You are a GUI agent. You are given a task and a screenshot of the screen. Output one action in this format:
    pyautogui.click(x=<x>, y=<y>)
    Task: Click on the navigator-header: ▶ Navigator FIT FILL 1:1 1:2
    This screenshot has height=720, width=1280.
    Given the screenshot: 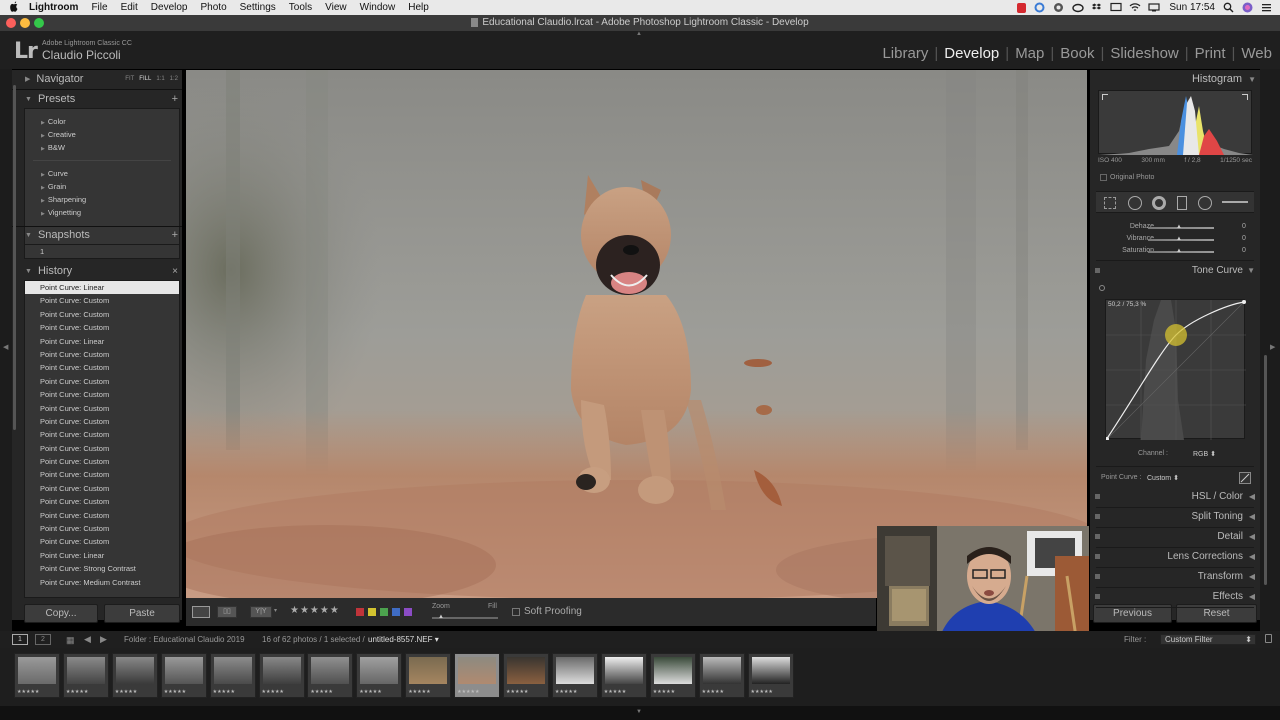 What is the action you would take?
    pyautogui.click(x=102, y=79)
    